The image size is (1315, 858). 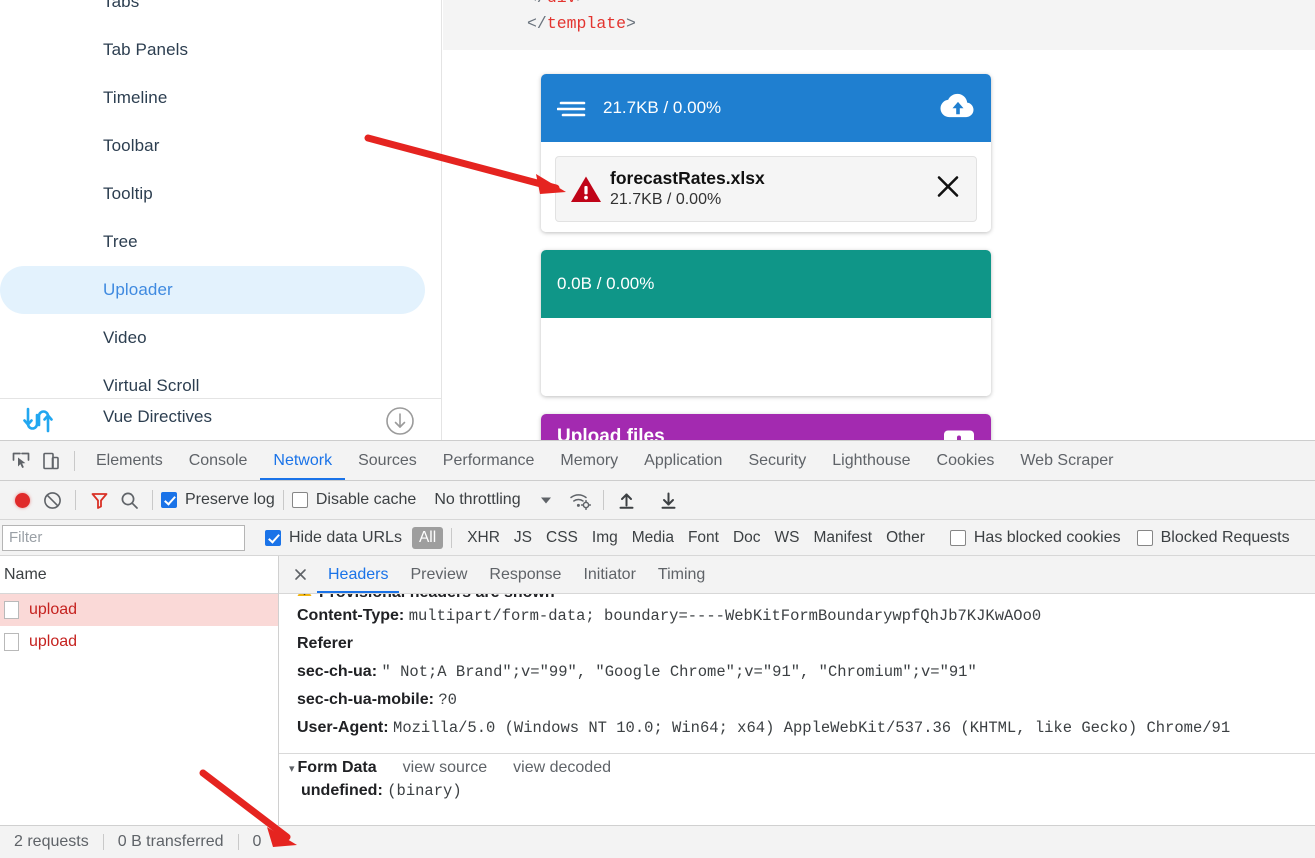 I want to click on export-har-icon, so click(x=669, y=500).